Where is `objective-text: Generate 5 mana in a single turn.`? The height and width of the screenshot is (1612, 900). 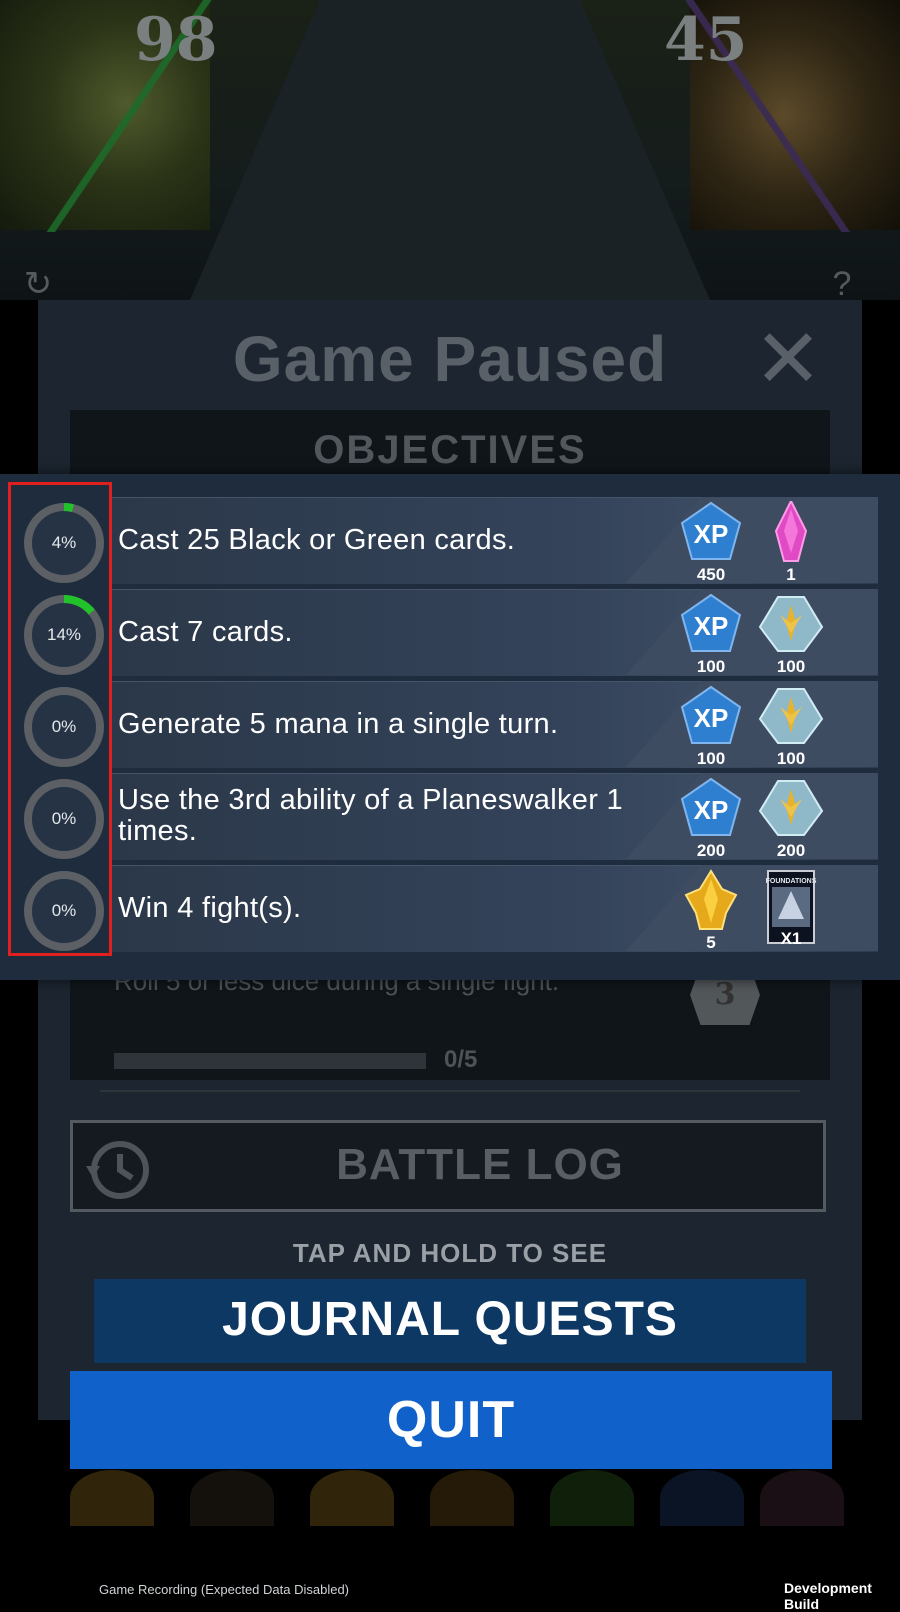 objective-text: Generate 5 mana in a single turn. is located at coordinates (338, 723).